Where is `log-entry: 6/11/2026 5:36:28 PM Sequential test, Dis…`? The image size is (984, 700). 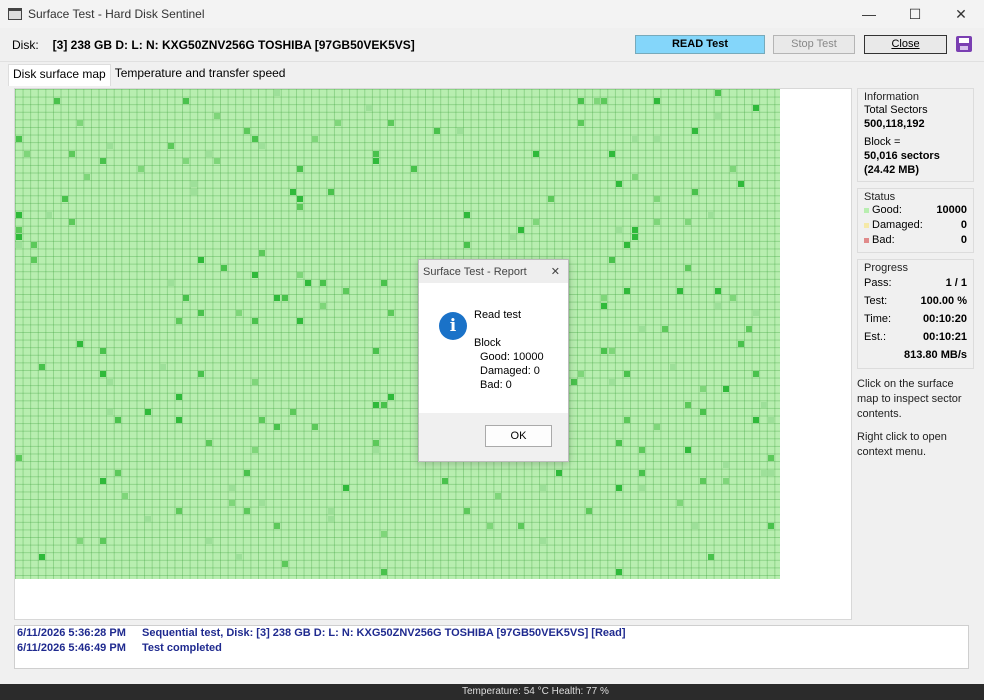 log-entry: 6/11/2026 5:36:28 PM Sequential test, Dis… is located at coordinates (491, 633).